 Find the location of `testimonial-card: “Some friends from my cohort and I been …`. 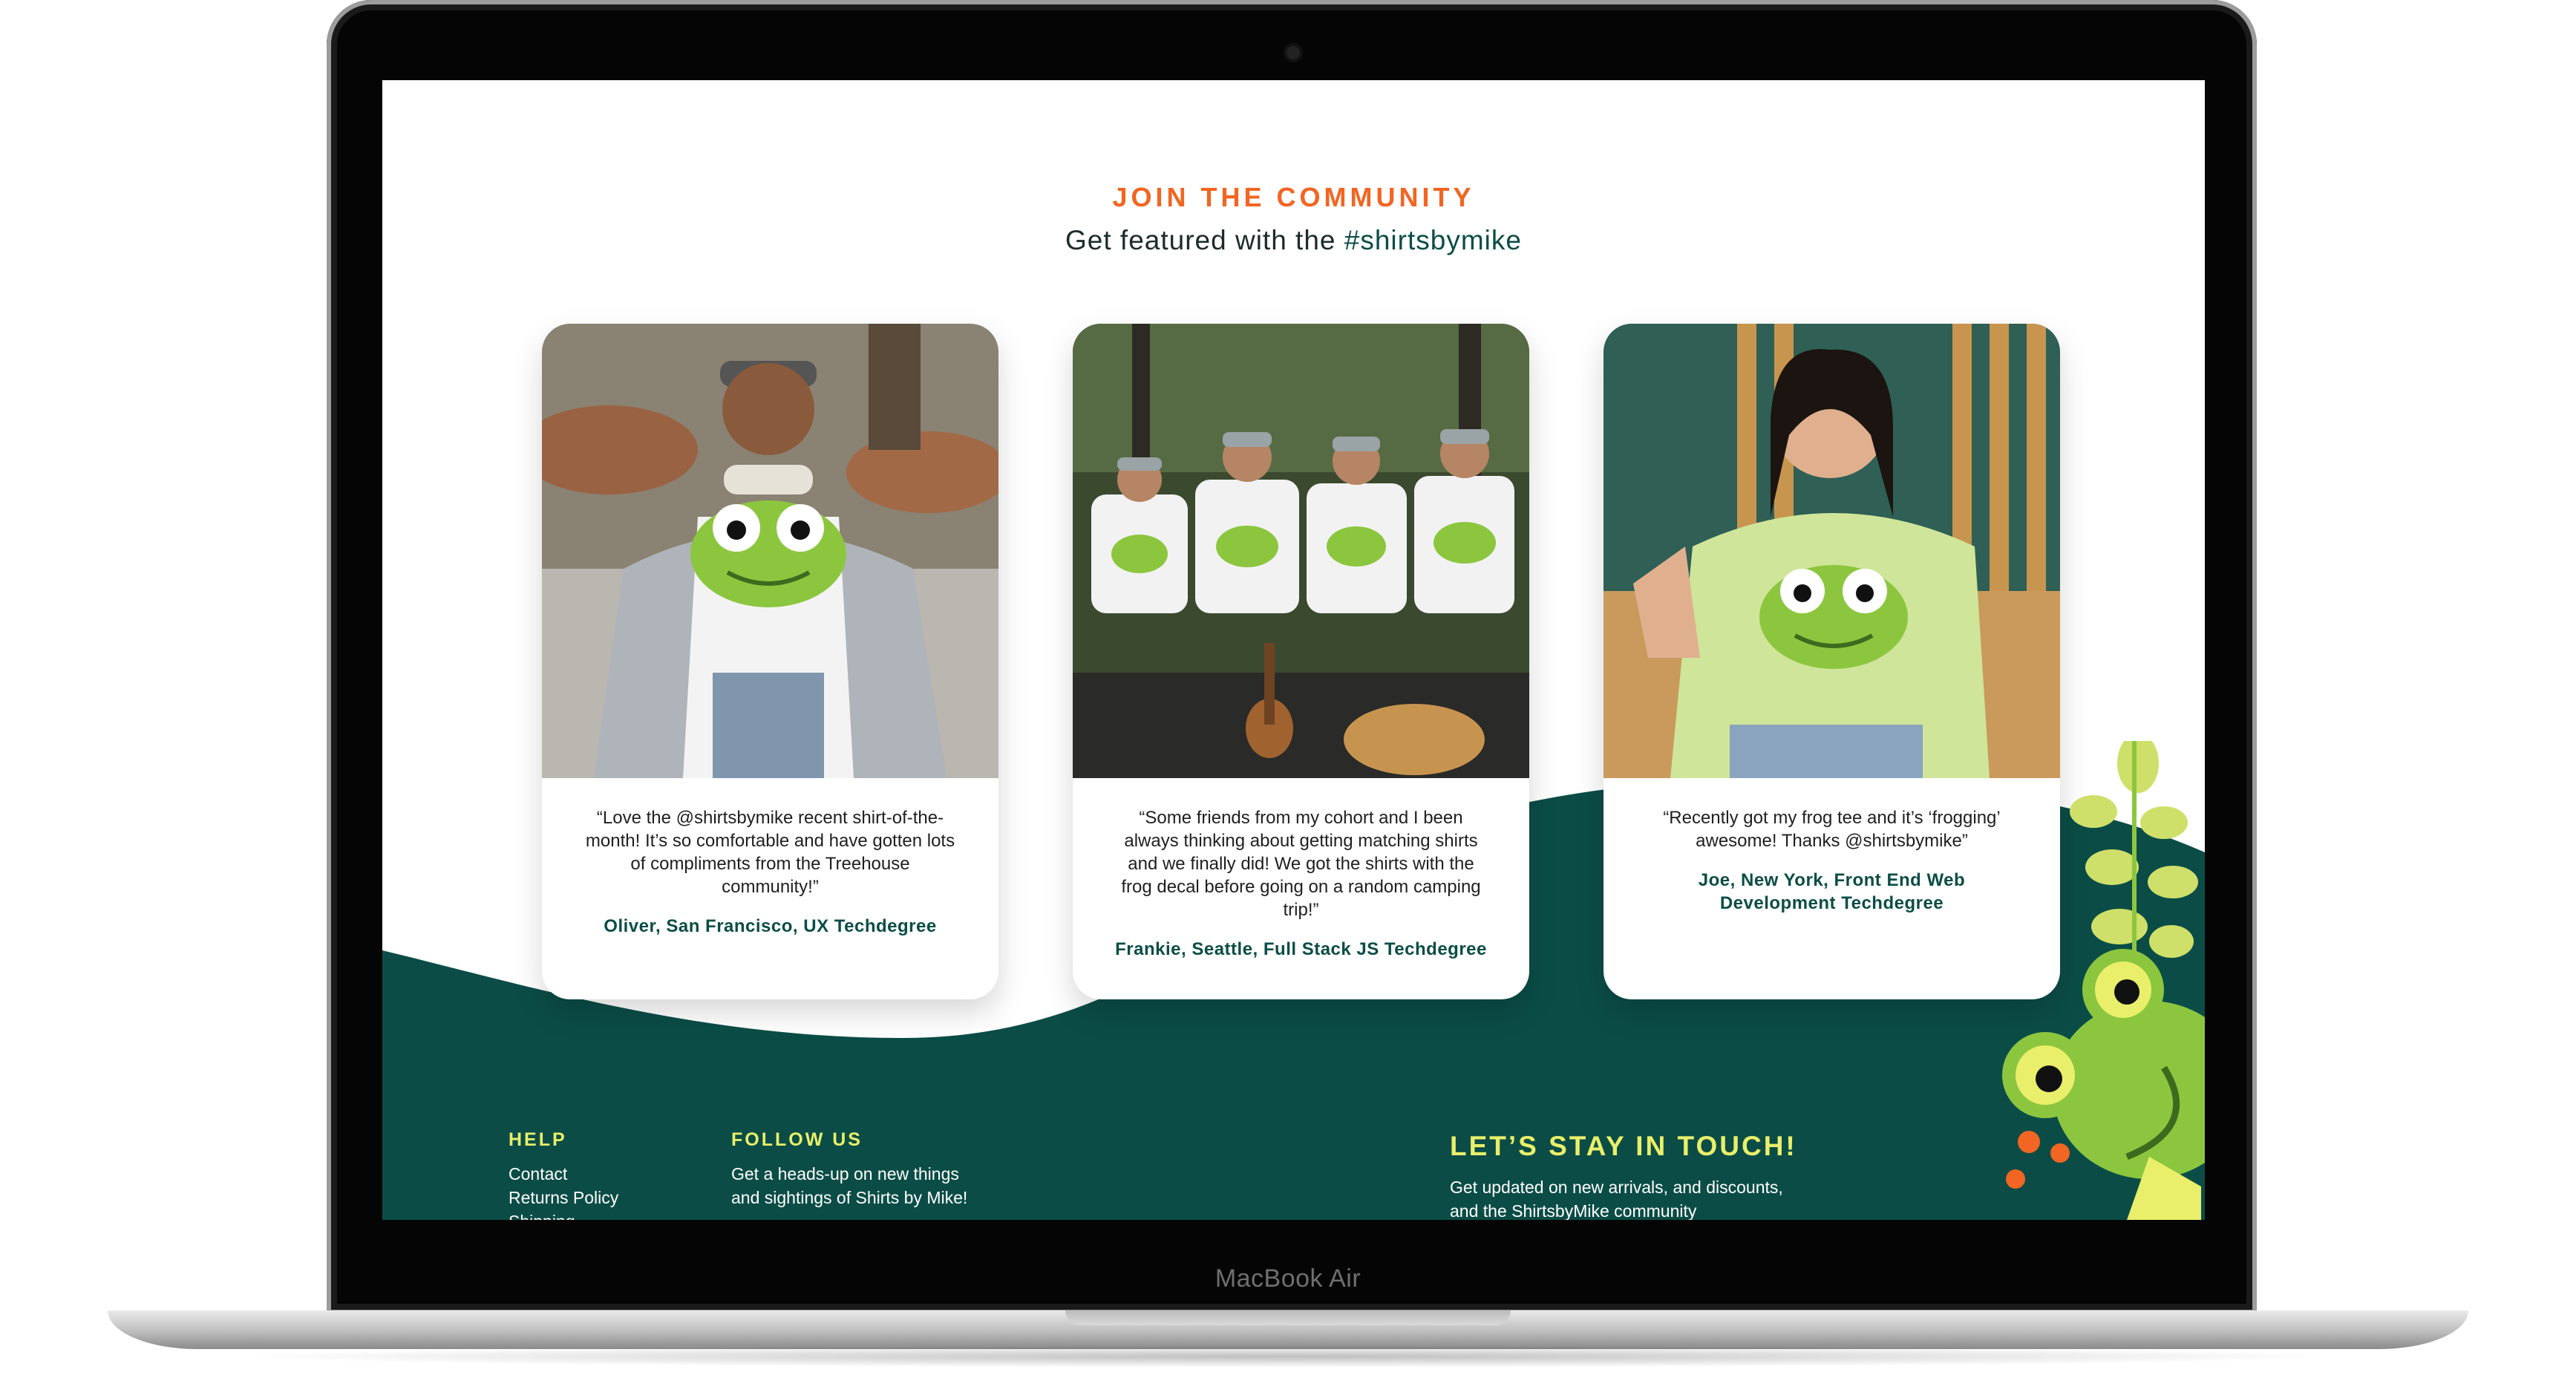

testimonial-card: “Some friends from my cohort and I been … is located at coordinates (1301, 661).